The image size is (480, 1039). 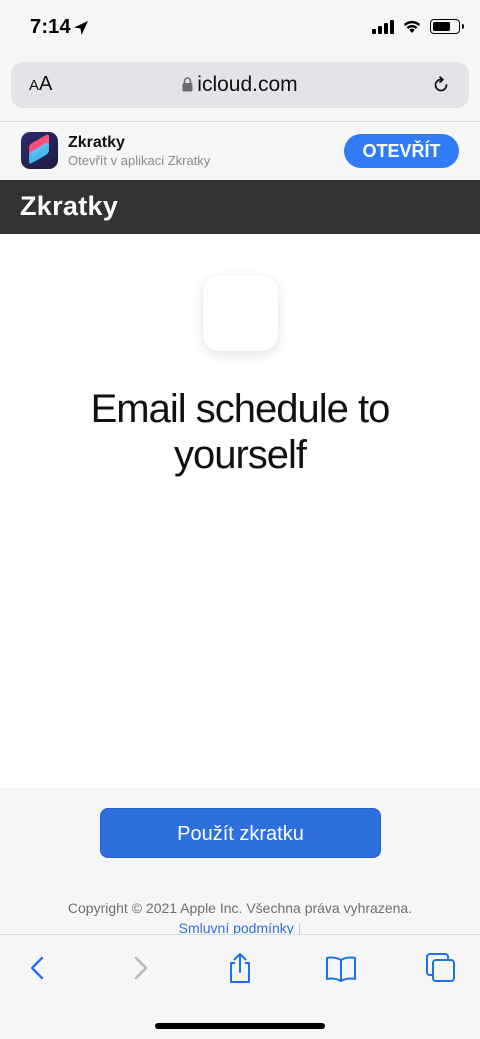 What do you see at coordinates (240, 833) in the screenshot?
I see `use-shortcut-button: Použít zkratku` at bounding box center [240, 833].